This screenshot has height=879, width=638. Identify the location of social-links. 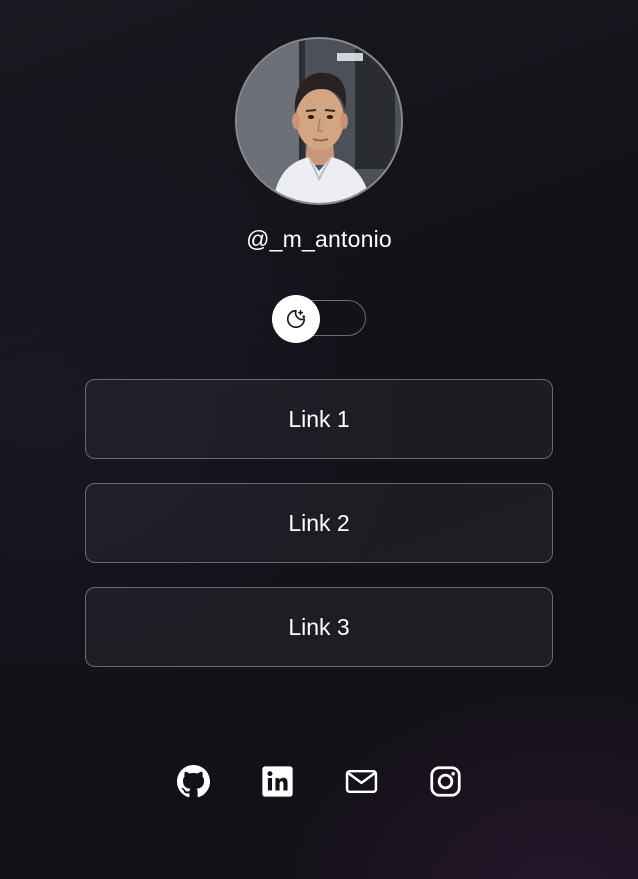
(319, 781).